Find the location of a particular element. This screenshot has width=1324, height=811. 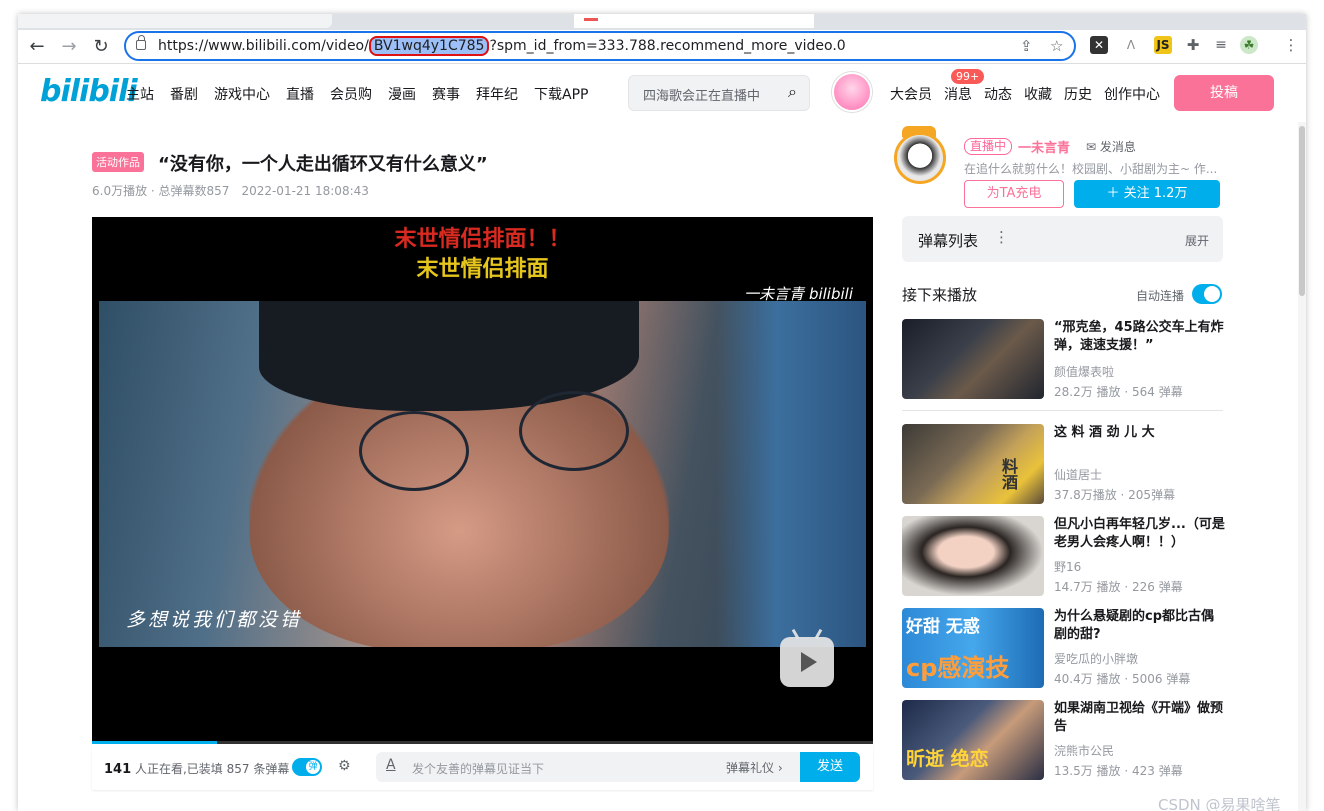

rec-title: “邢克垒，45路公交车上有炸弹，速速支援！” is located at coordinates (1140, 337).